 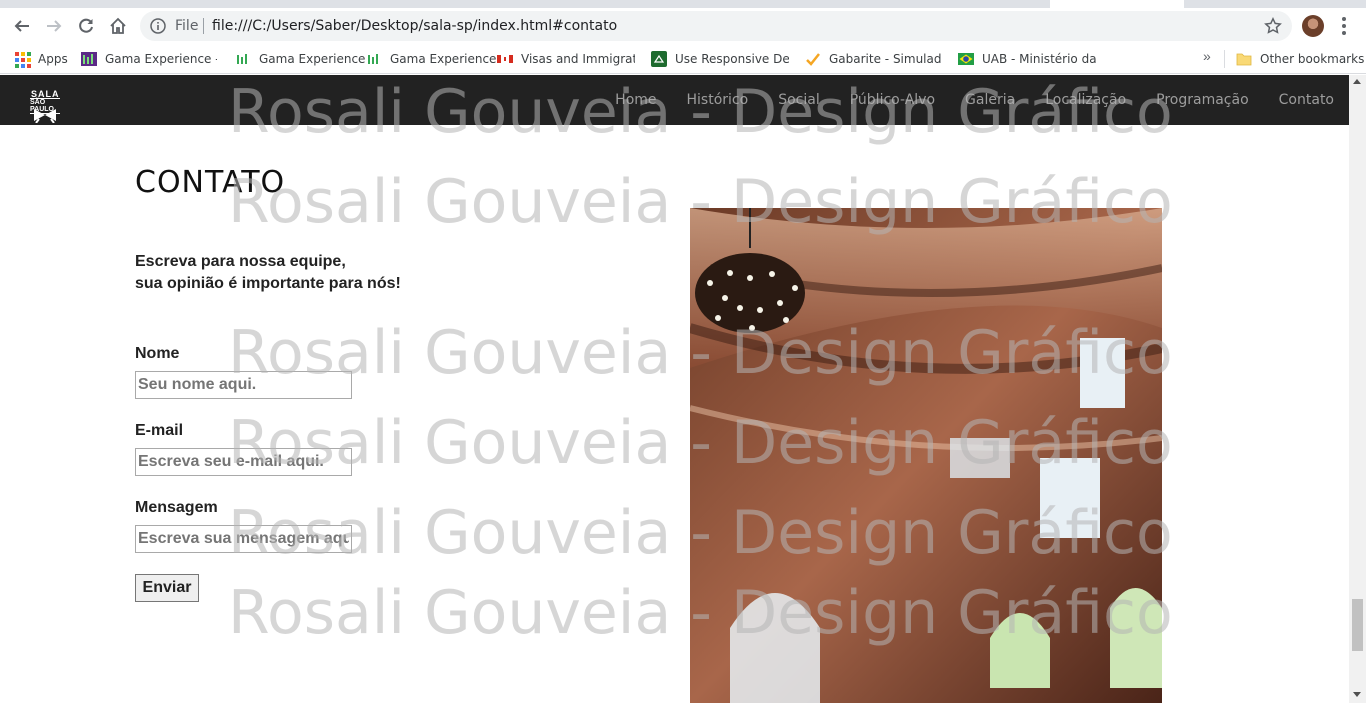 I want to click on bookmark-label: Visas and Immigratio, so click(x=578, y=59).